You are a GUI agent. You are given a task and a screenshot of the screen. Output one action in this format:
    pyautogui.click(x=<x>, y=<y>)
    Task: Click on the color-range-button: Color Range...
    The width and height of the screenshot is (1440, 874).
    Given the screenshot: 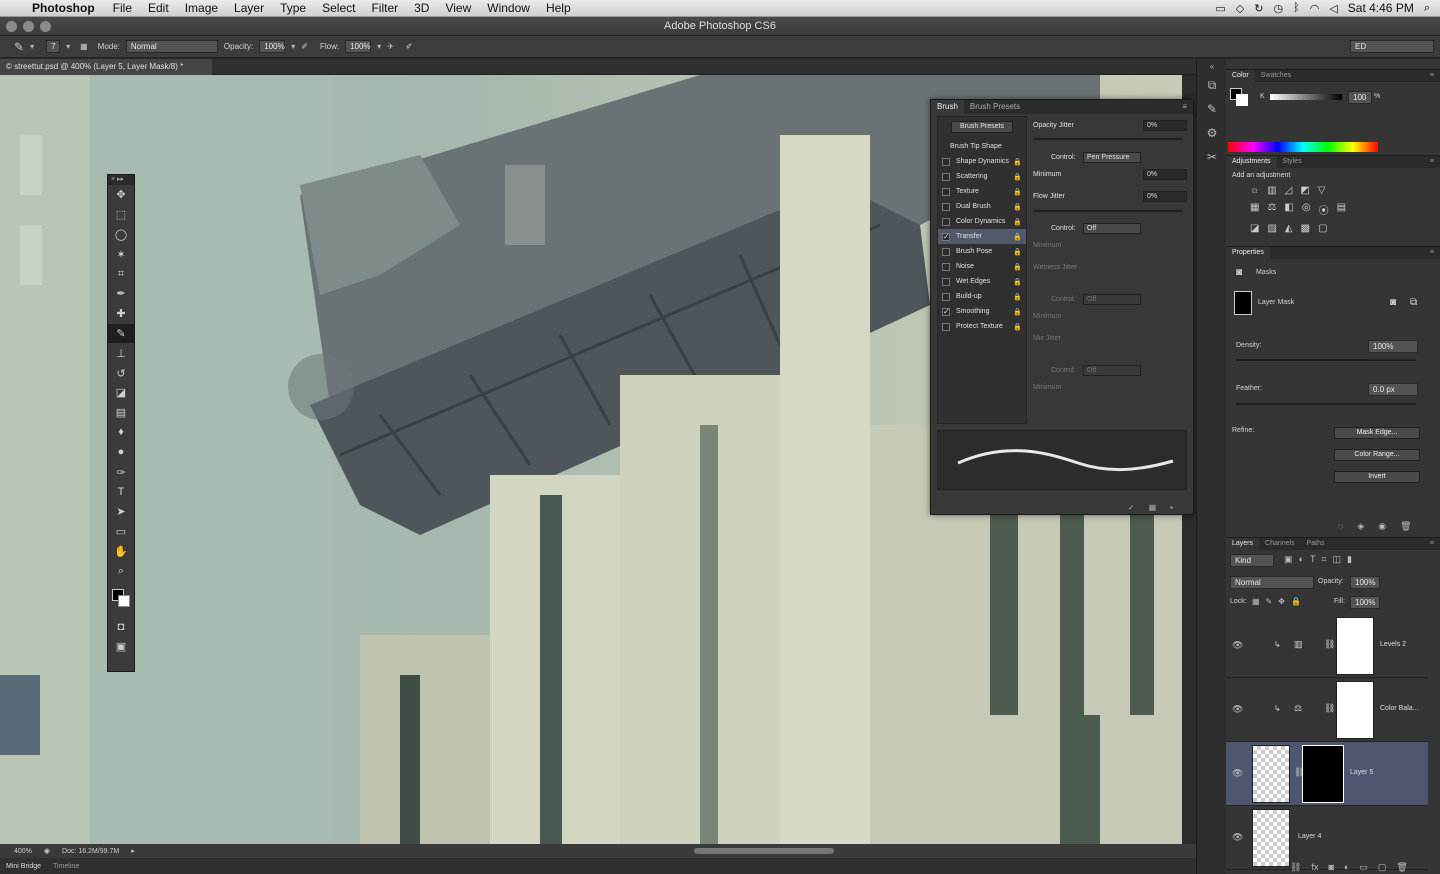 What is the action you would take?
    pyautogui.click(x=1377, y=455)
    